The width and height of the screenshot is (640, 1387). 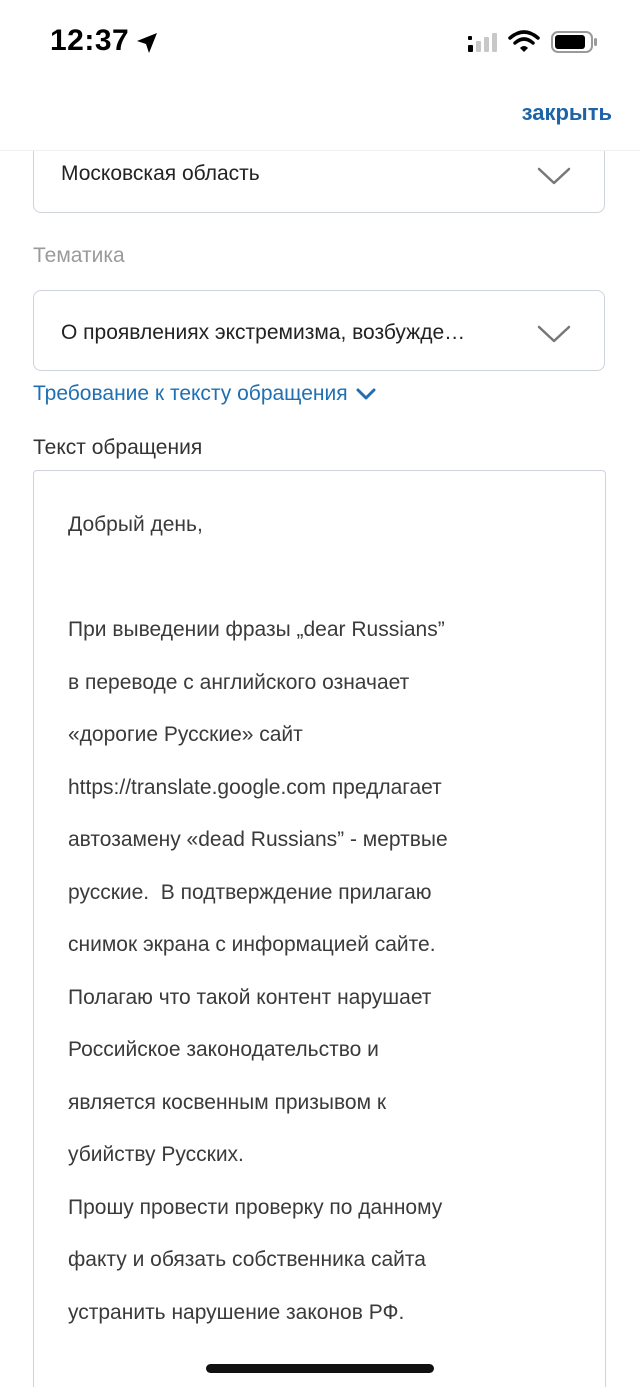 What do you see at coordinates (574, 42) in the screenshot?
I see `battery-icon` at bounding box center [574, 42].